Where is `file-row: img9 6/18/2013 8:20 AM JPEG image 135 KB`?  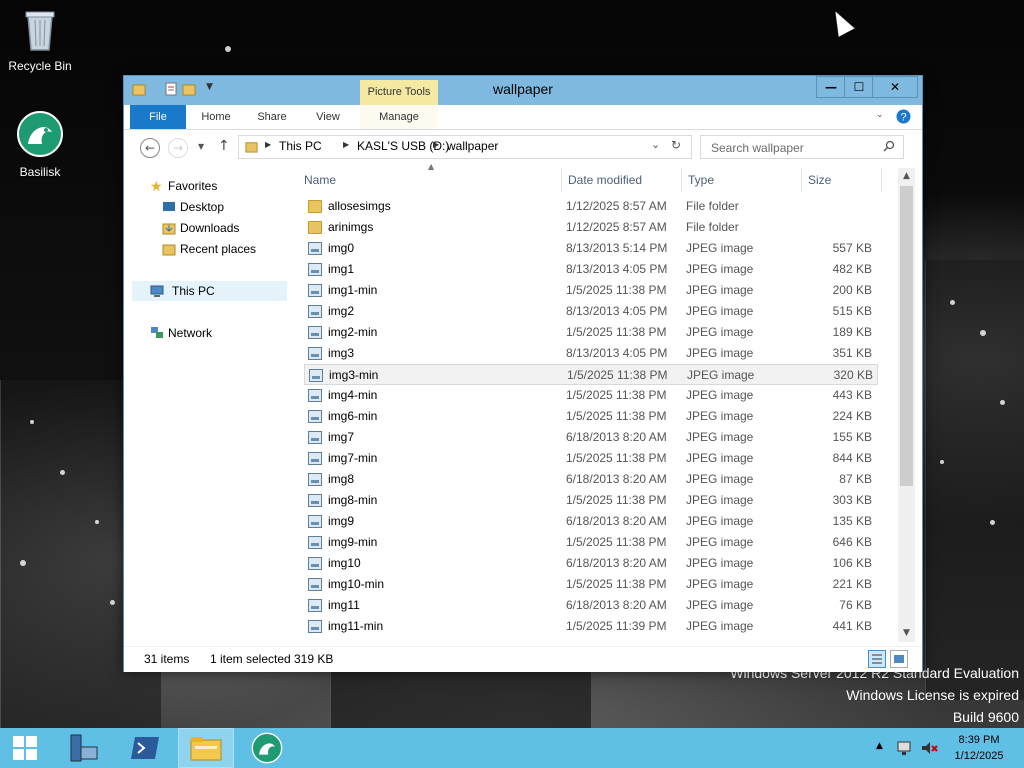 file-row: img9 6/18/2013 8:20 AM JPEG image 135 KB is located at coordinates (591, 521).